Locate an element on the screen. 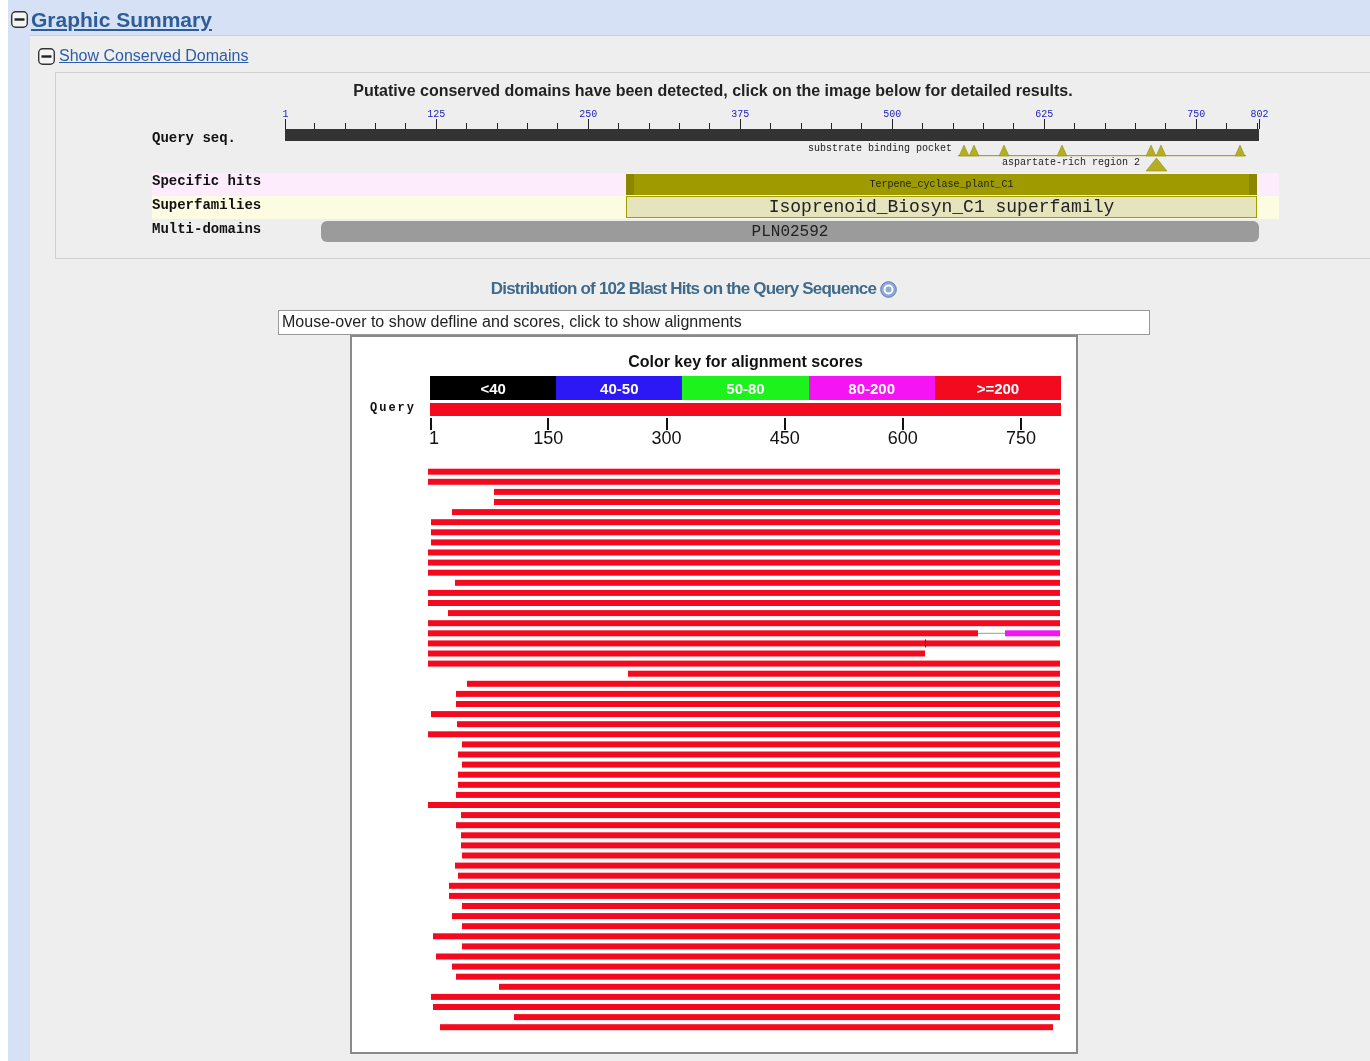 The image size is (1370, 1061). axis-label: 450 is located at coordinates (784, 438).